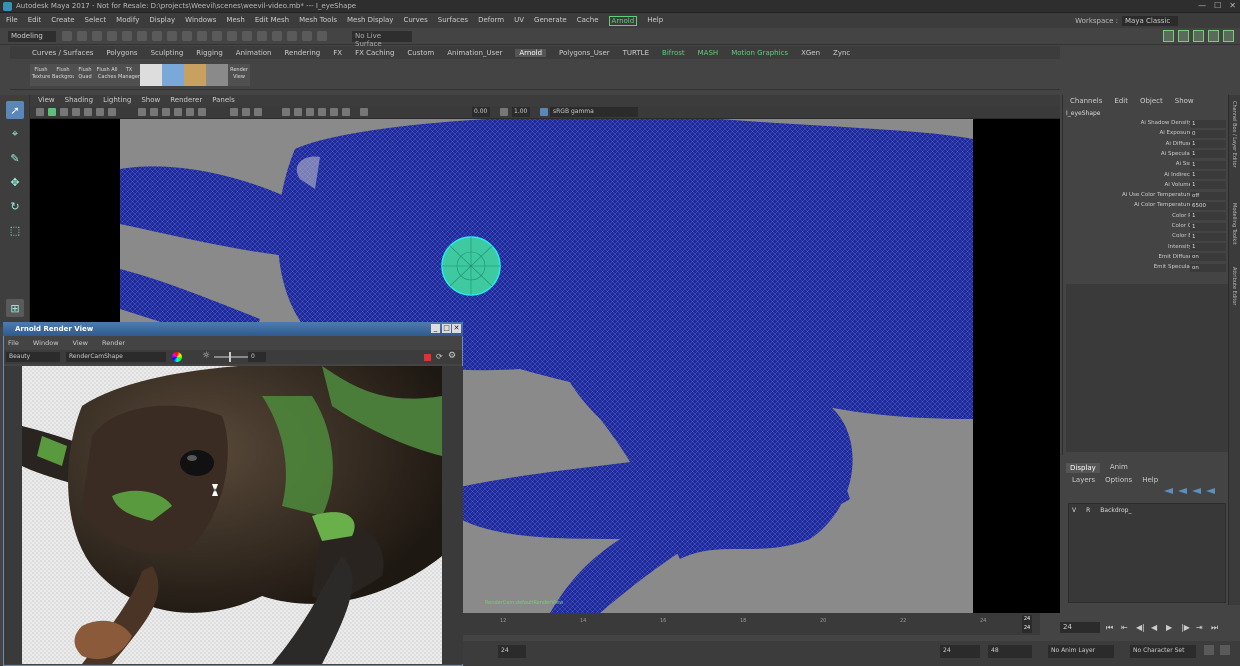 The height and width of the screenshot is (666, 1240). What do you see at coordinates (1215, 627) in the screenshot?
I see `go-to-end-icon: ⏭` at bounding box center [1215, 627].